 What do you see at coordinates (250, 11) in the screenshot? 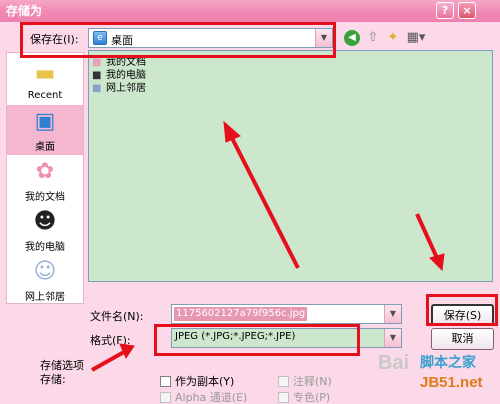
I see `title-bar: 存储为` at bounding box center [250, 11].